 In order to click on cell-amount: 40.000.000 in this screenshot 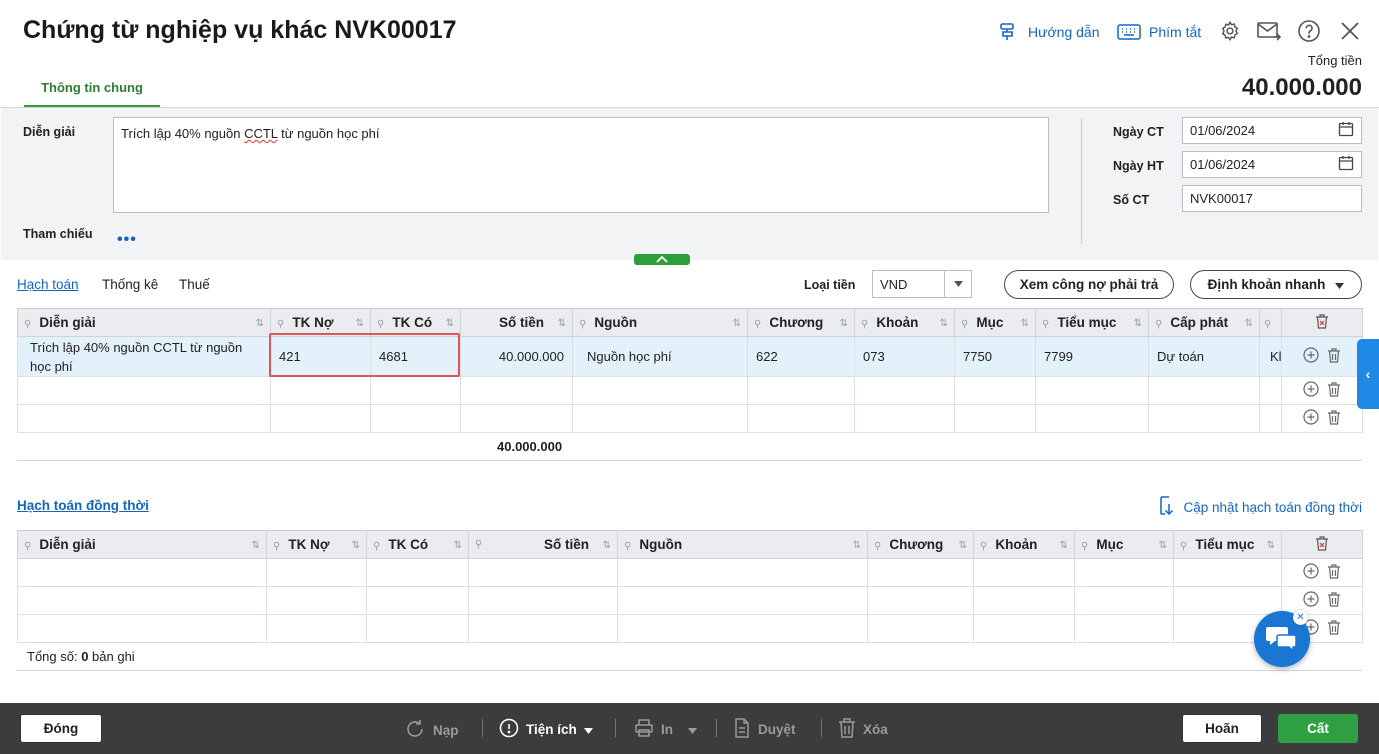, I will do `click(516, 356)`.